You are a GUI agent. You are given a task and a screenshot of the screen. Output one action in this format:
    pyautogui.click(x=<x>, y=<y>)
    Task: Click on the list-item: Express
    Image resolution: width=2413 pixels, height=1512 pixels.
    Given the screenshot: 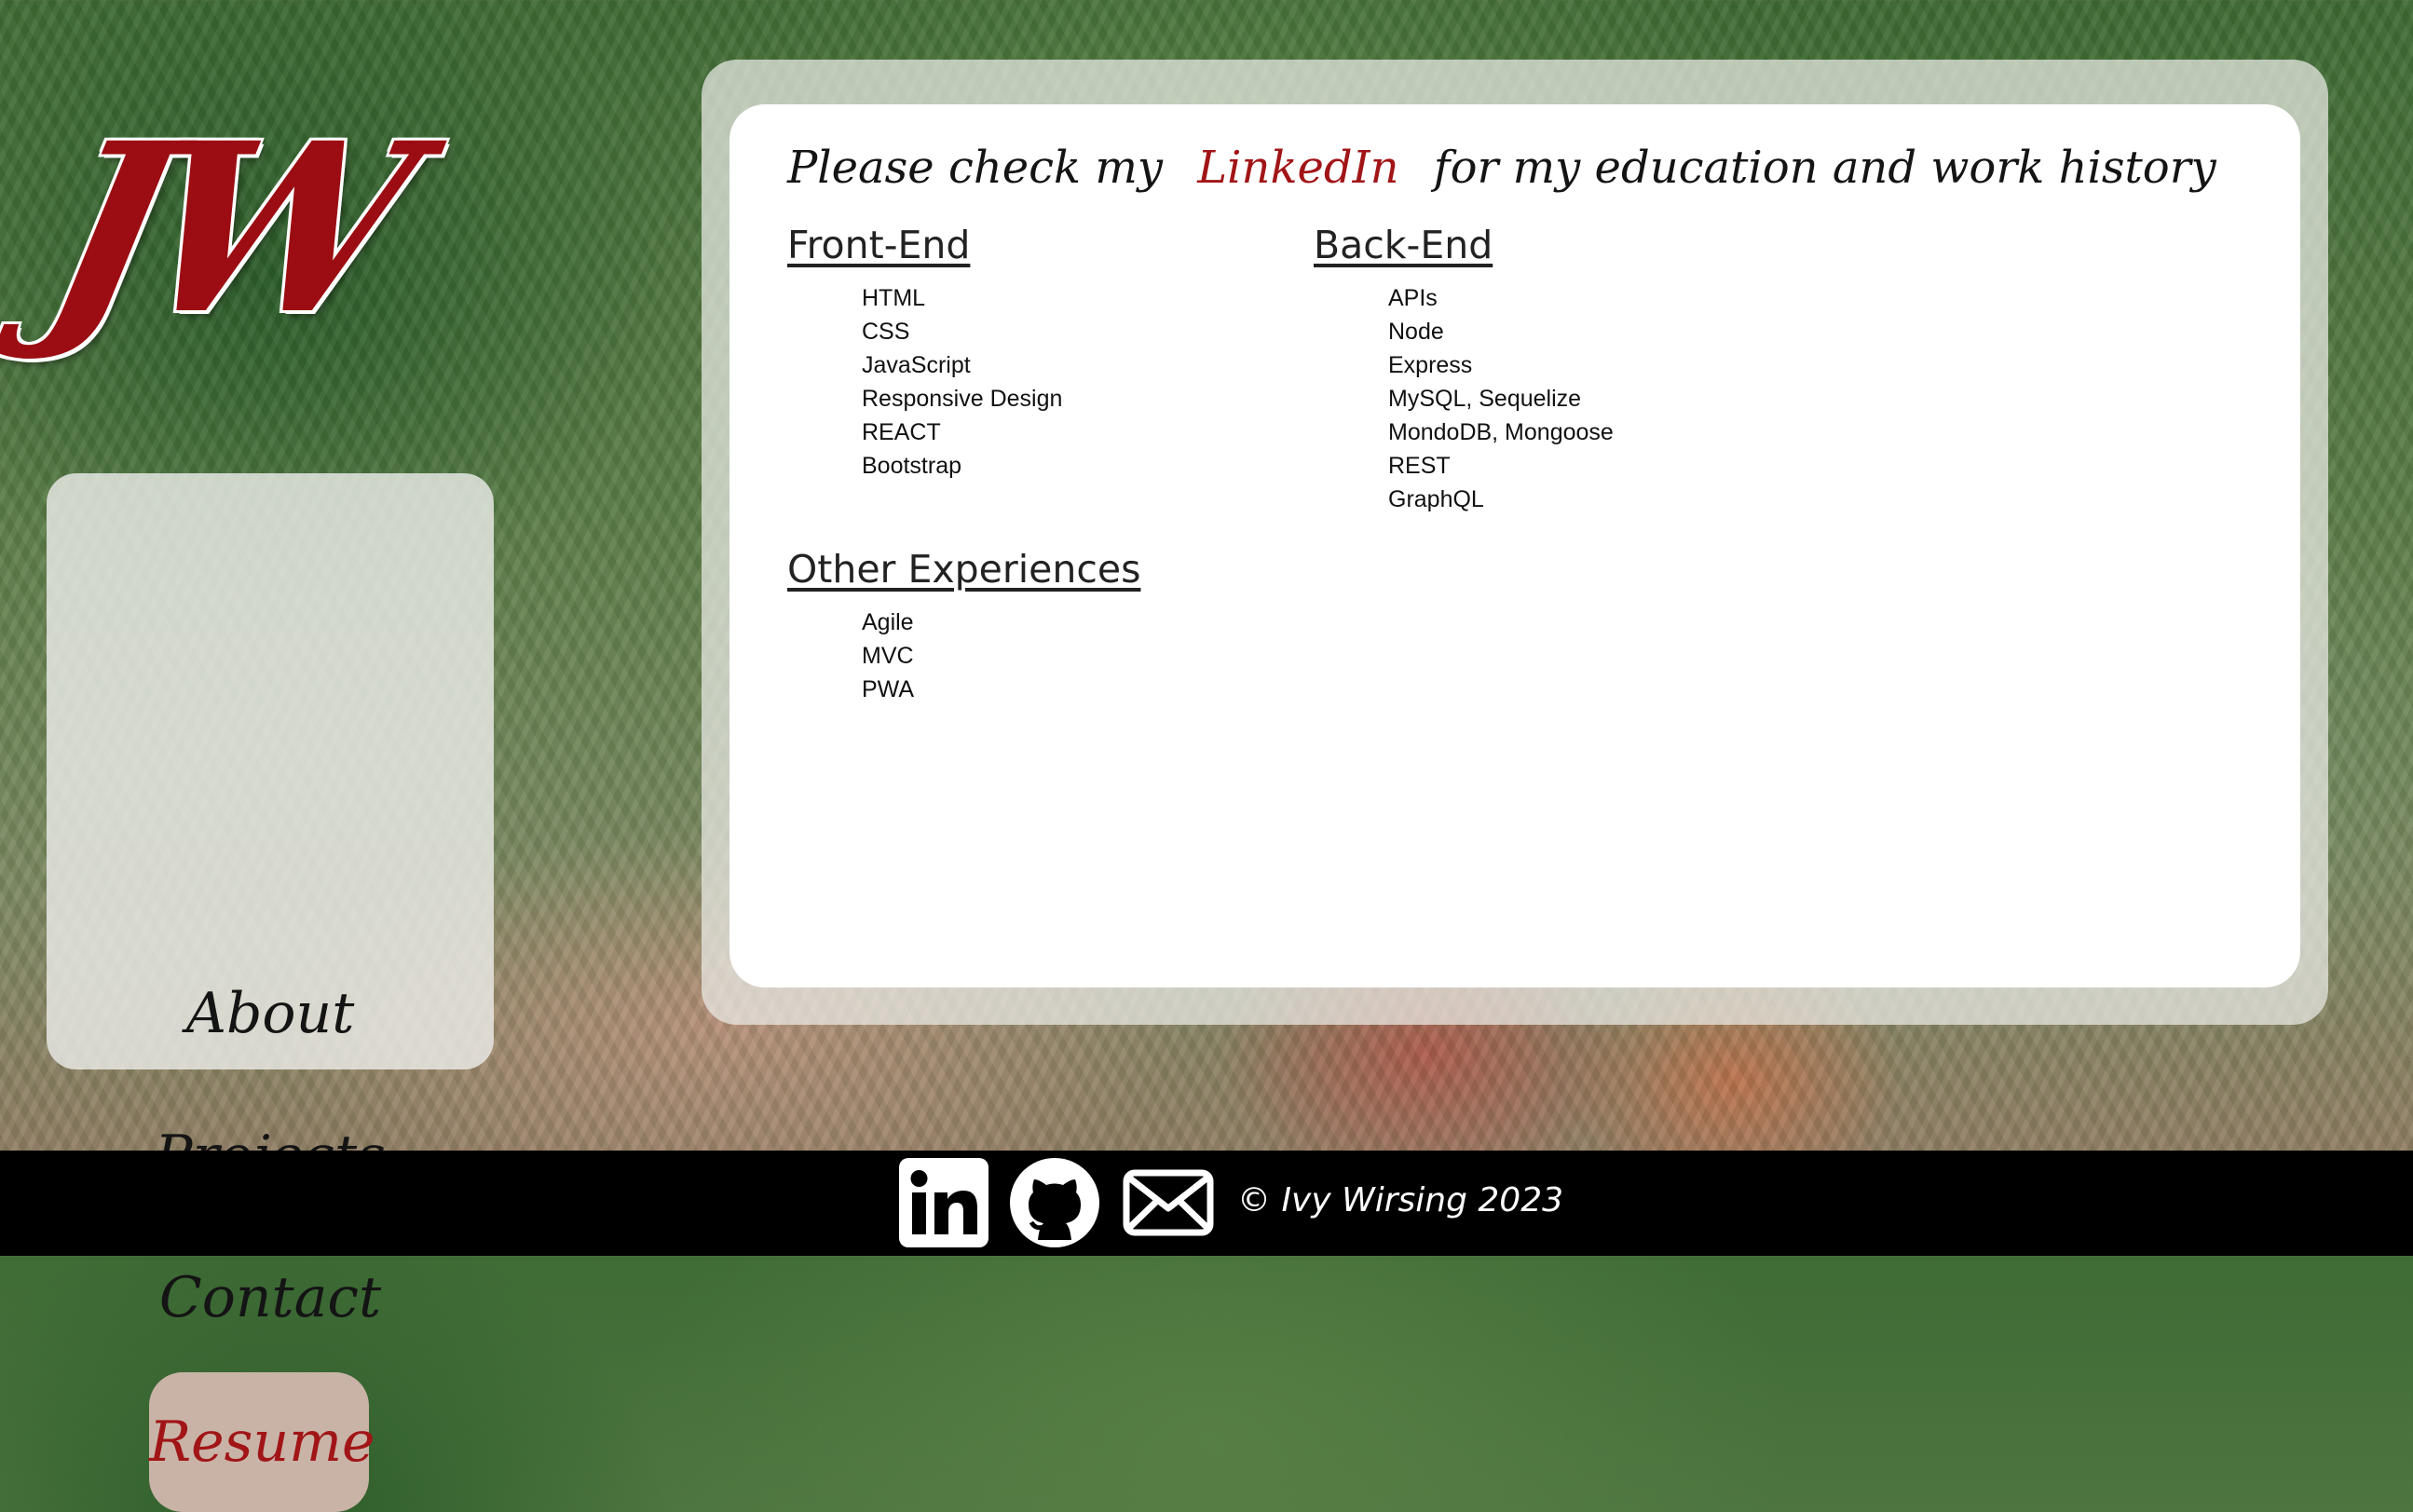 What is the action you would take?
    pyautogui.click(x=1431, y=365)
    